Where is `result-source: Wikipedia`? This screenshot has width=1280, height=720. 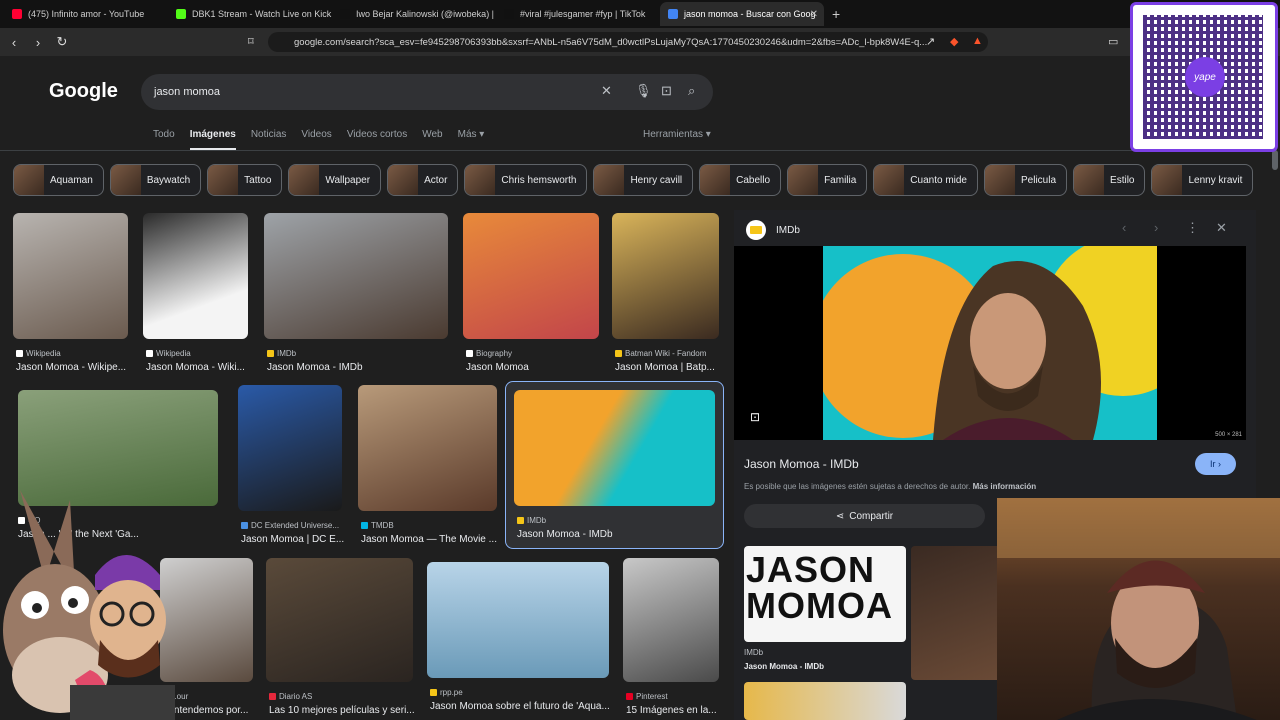 result-source: Wikipedia is located at coordinates (168, 353).